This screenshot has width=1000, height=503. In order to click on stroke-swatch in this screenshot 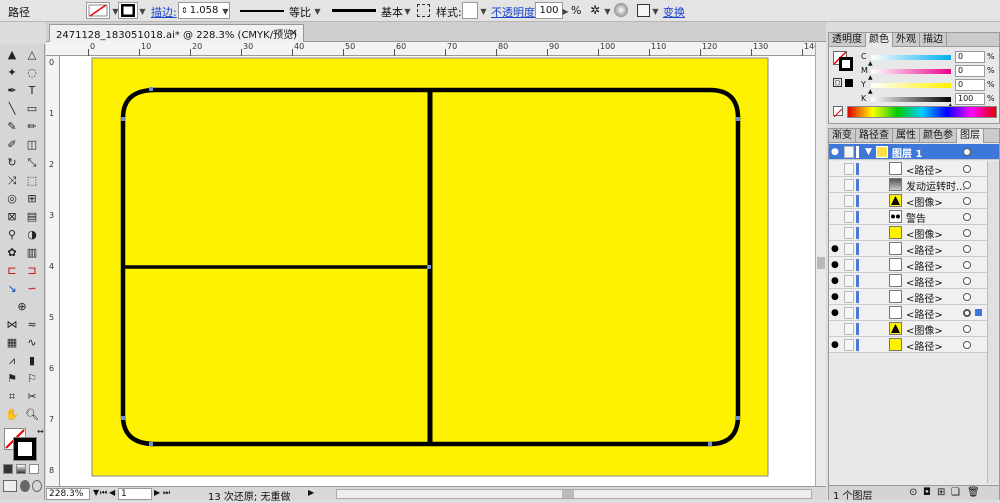, I will do `click(128, 10)`.